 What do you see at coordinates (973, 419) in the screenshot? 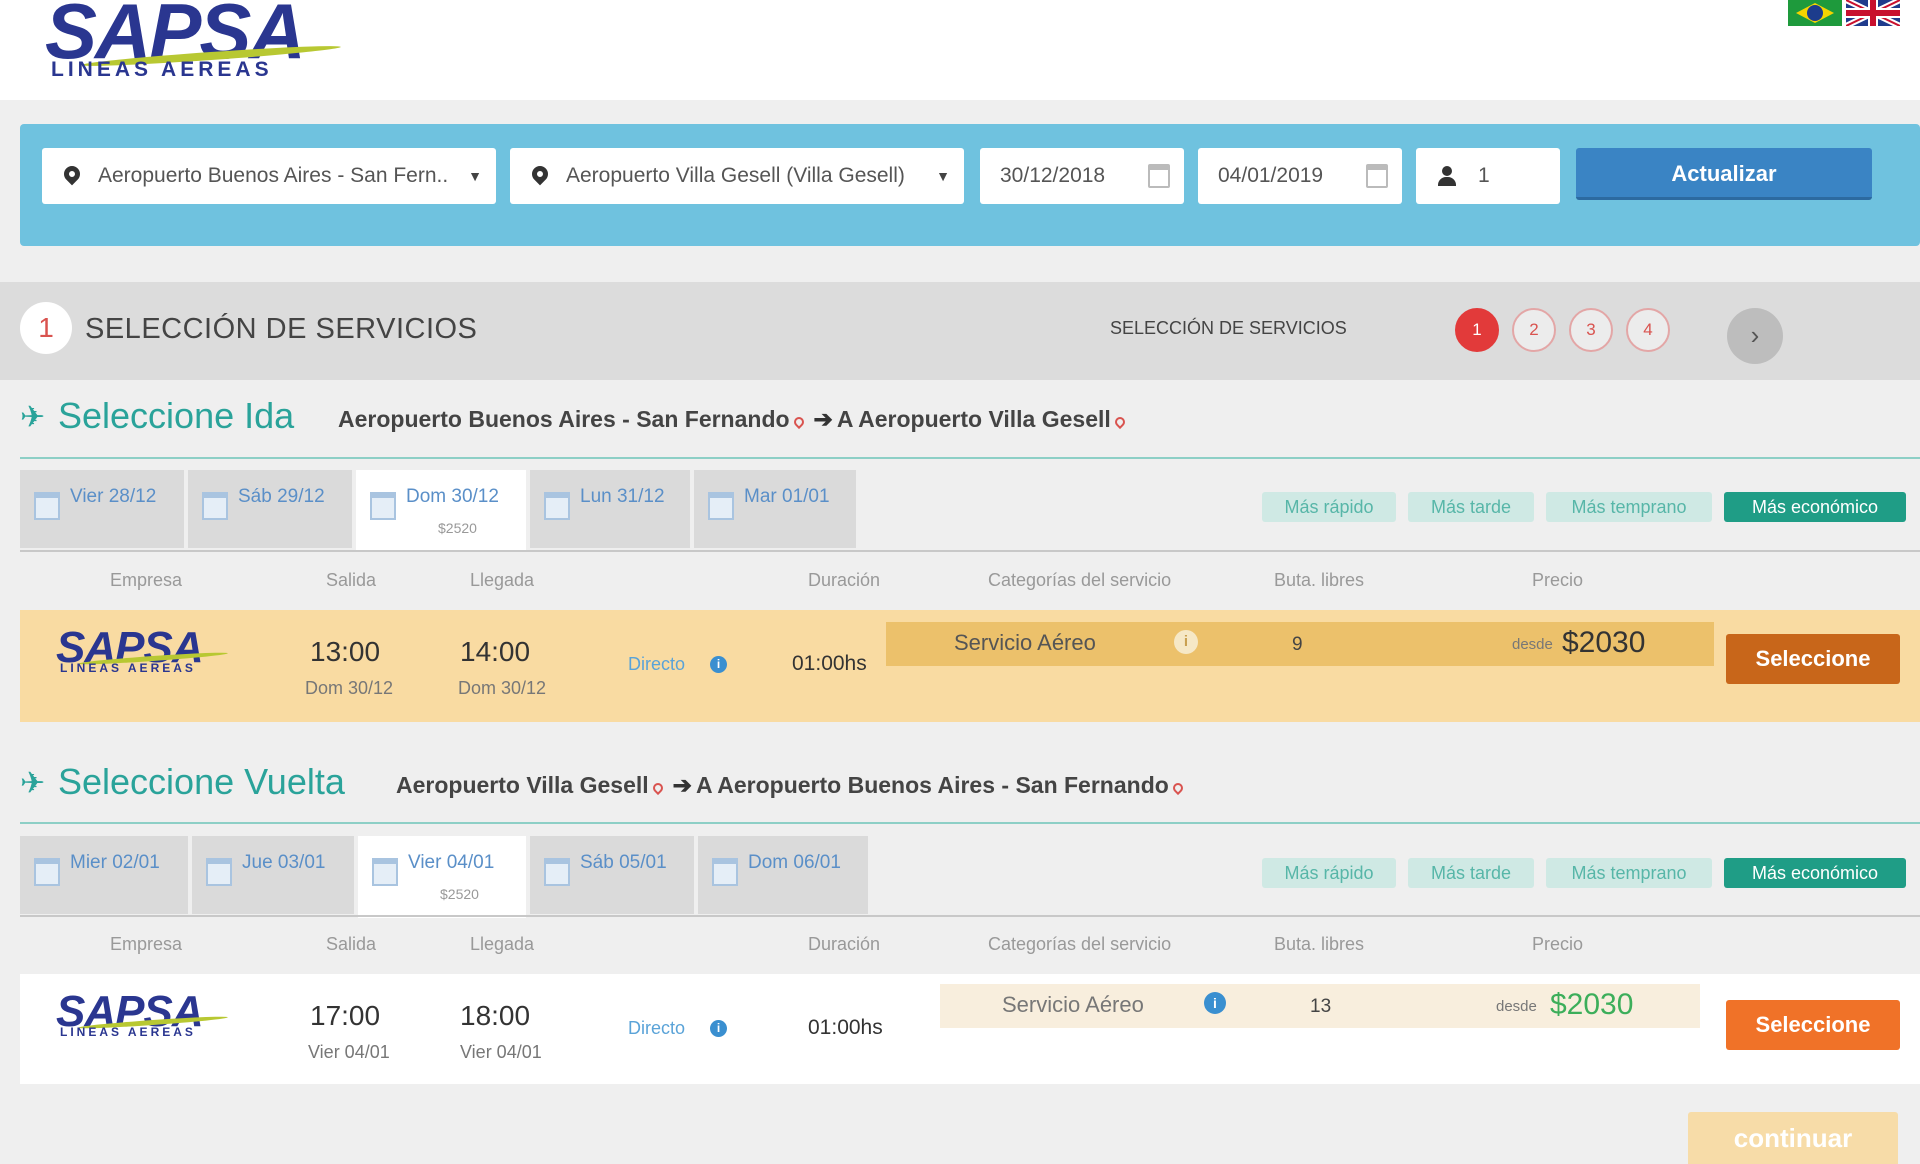
I see `route-to: A Aeropuerto Villa Gesell` at bounding box center [973, 419].